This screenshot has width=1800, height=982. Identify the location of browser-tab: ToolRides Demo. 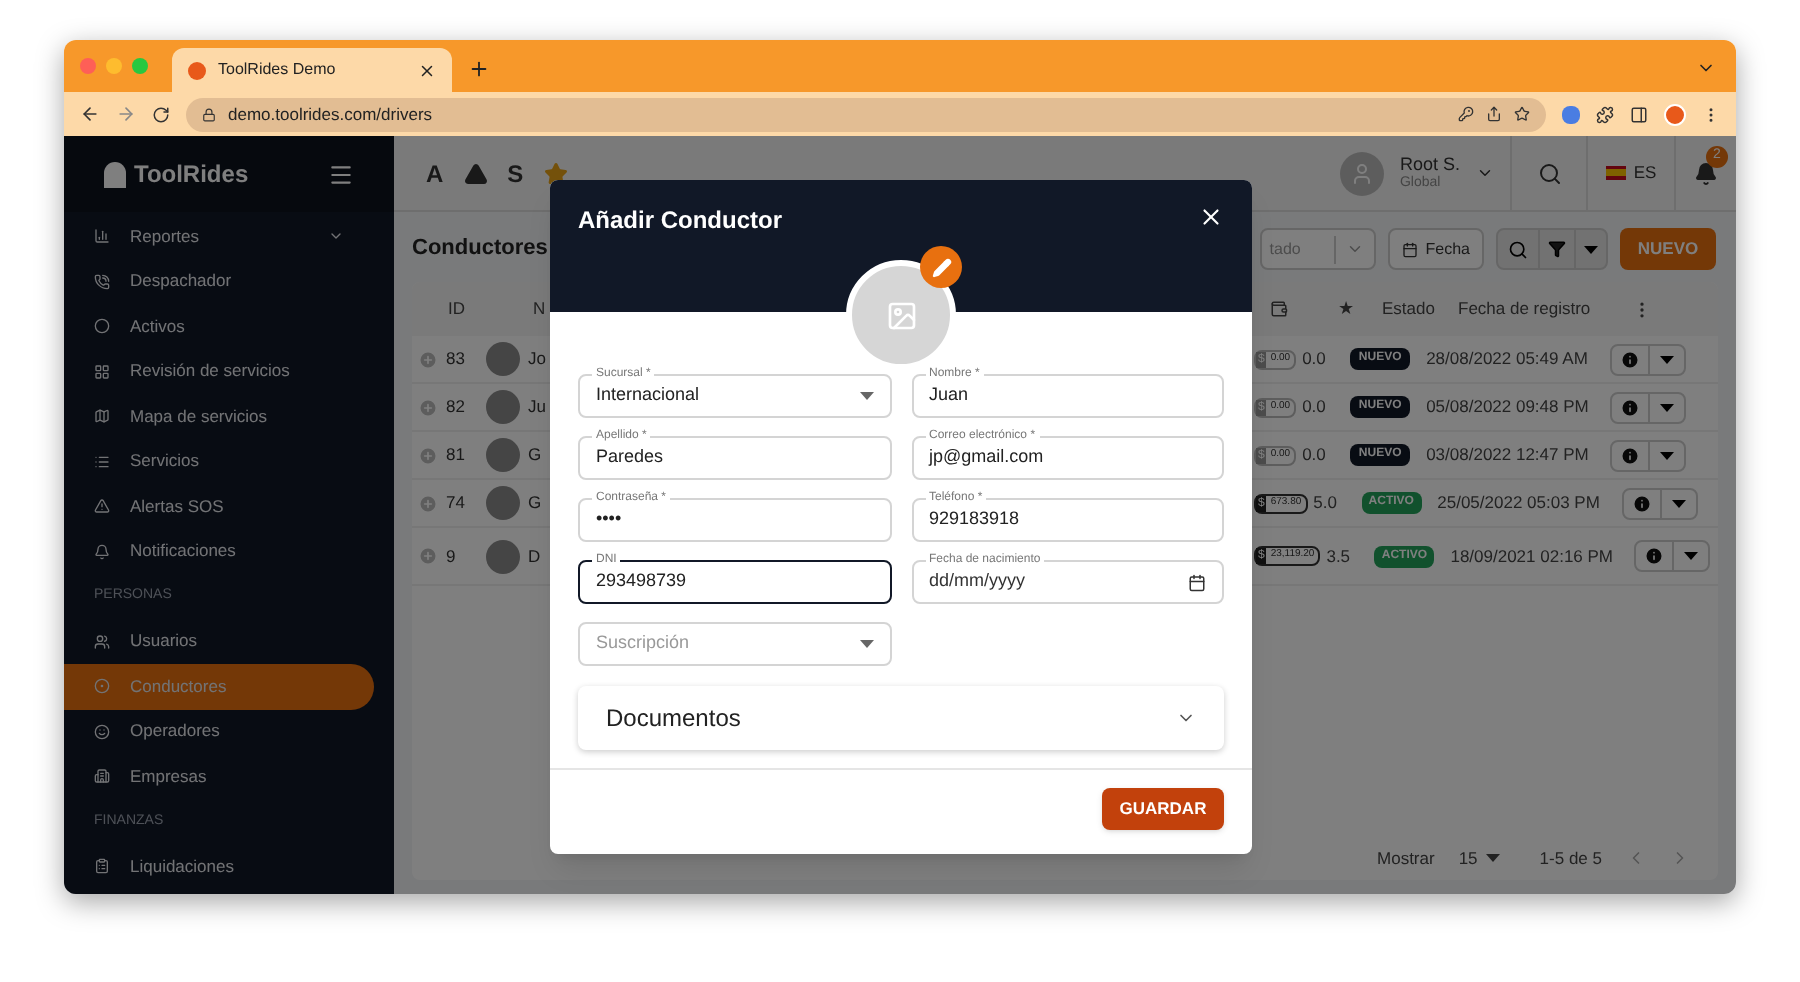
(312, 70).